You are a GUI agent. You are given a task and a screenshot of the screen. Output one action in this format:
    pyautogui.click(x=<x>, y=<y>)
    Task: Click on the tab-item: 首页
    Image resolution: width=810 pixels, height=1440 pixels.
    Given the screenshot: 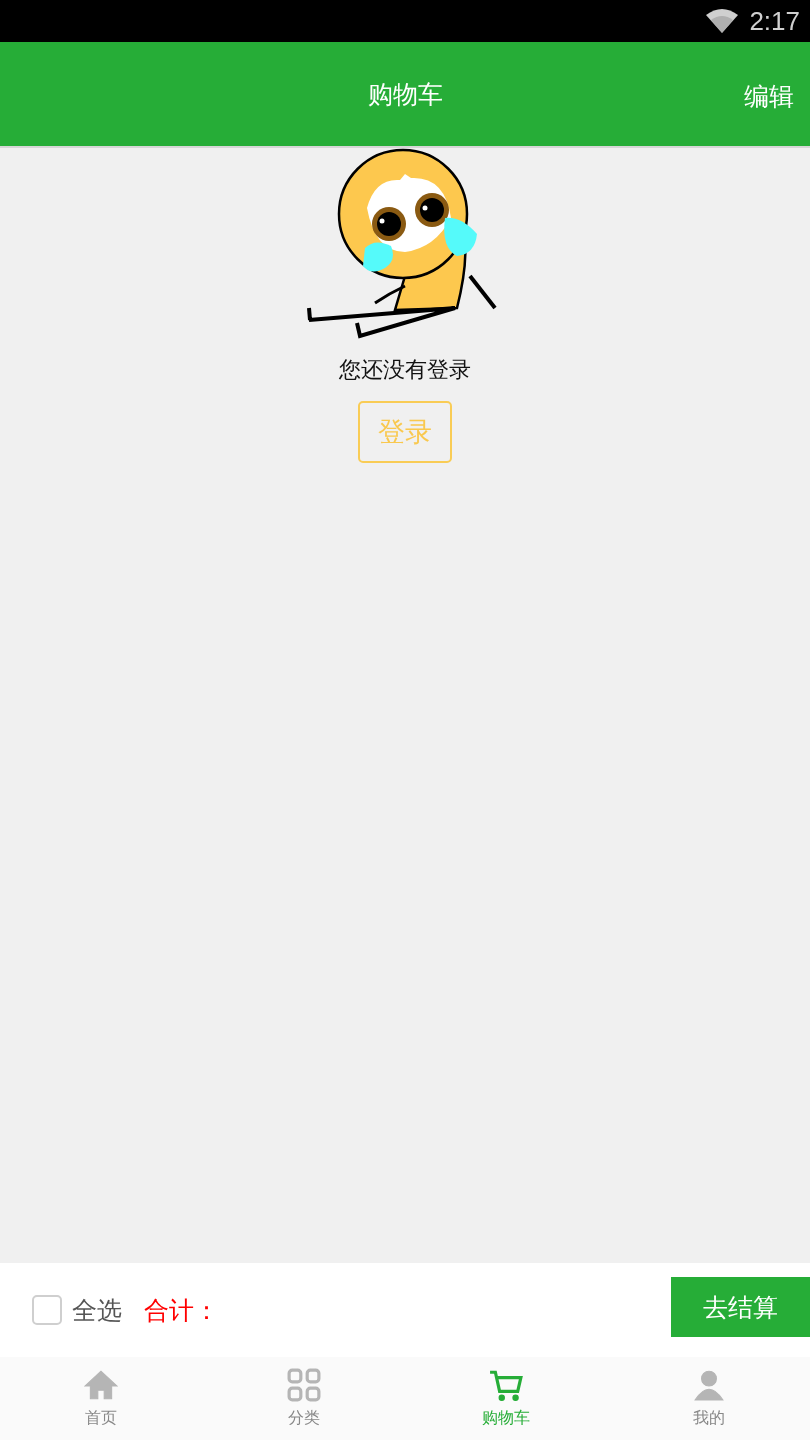 What is the action you would take?
    pyautogui.click(x=101, y=1398)
    